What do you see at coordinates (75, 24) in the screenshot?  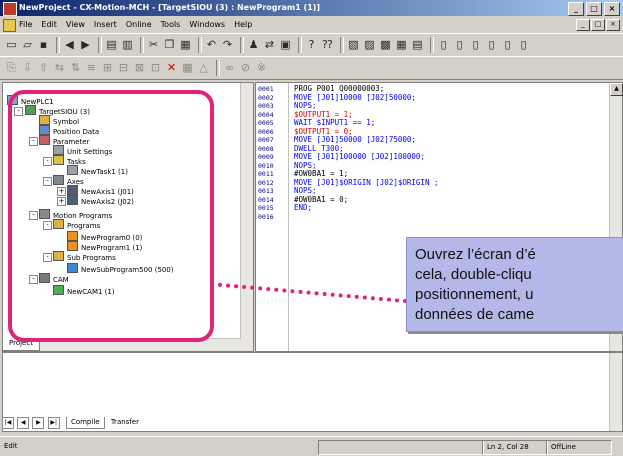 I see `menu-view: View` at bounding box center [75, 24].